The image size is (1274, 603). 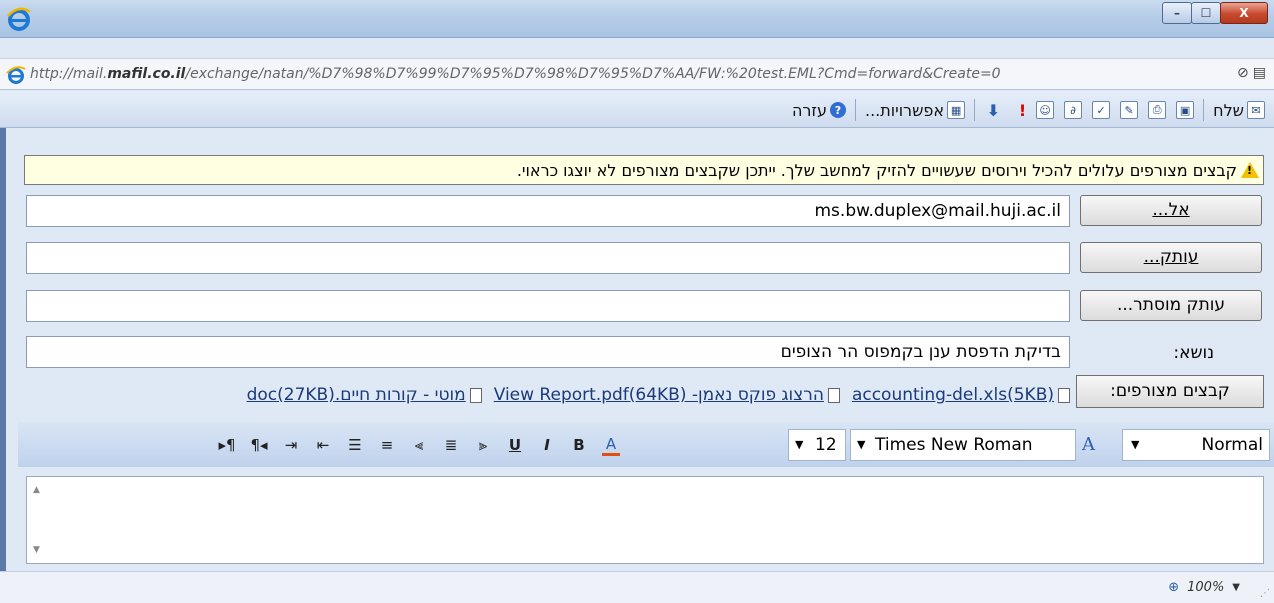 I want to click on bcc-field, so click(x=548, y=306).